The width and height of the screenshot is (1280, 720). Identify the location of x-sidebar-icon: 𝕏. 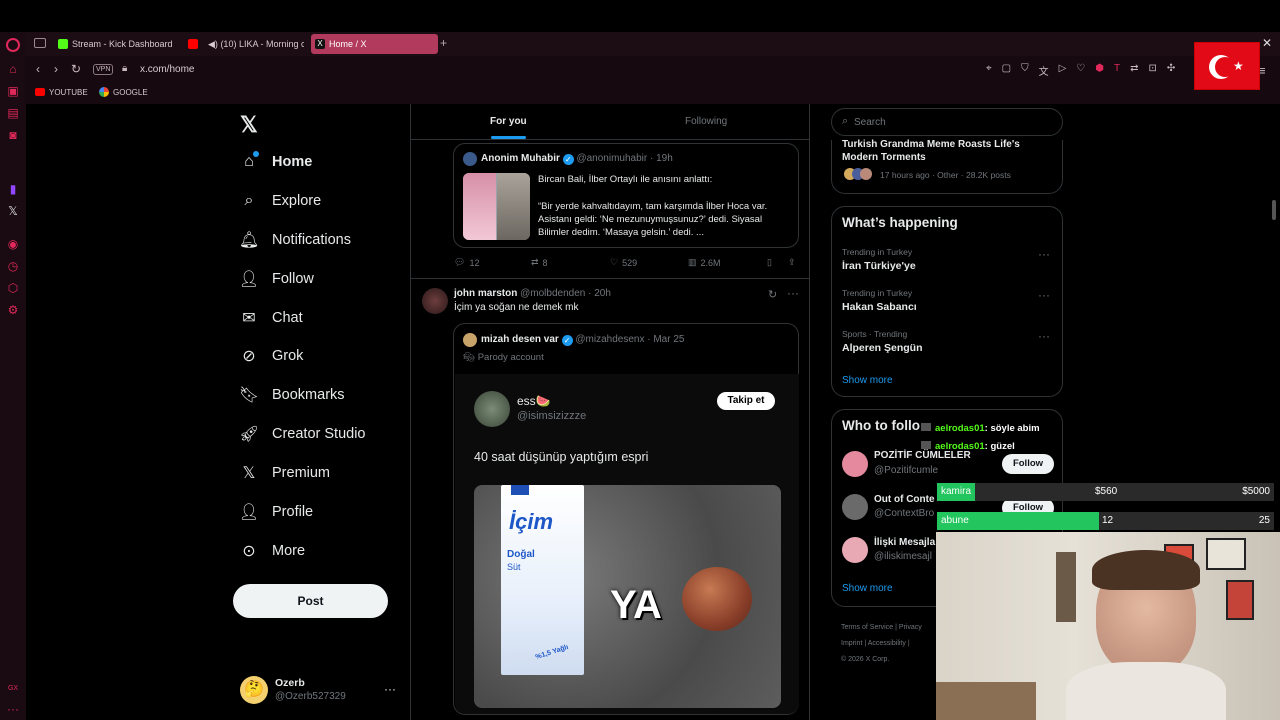
(13, 211).